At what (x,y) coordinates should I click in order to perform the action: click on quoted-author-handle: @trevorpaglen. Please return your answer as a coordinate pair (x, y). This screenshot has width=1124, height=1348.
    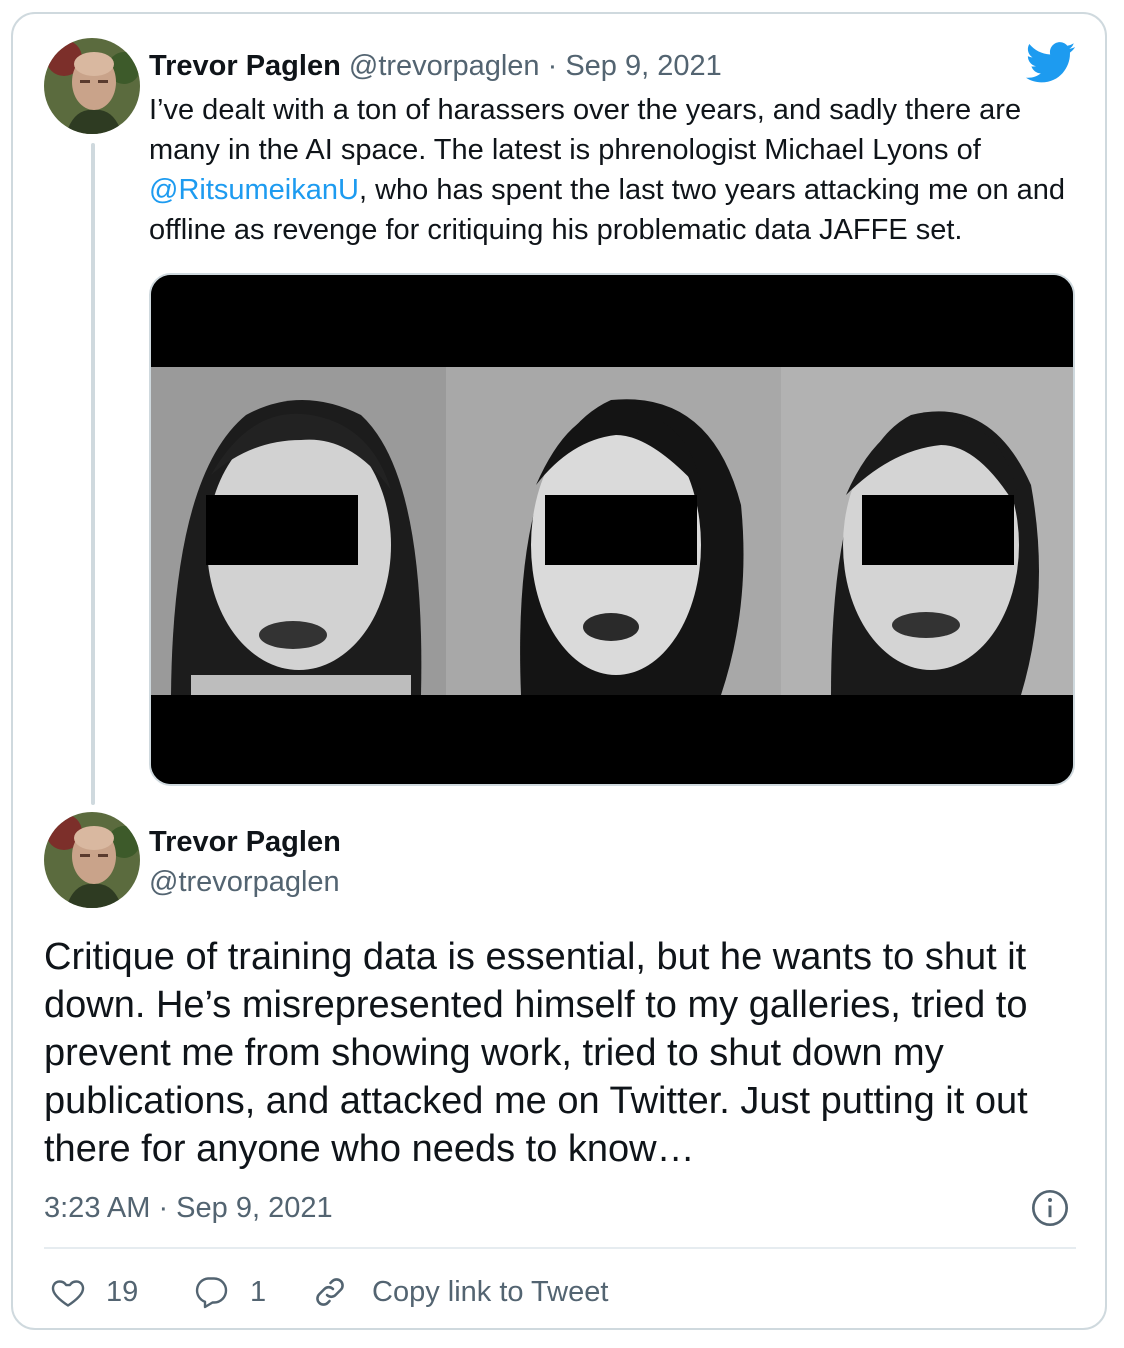
    Looking at the image, I should click on (444, 66).